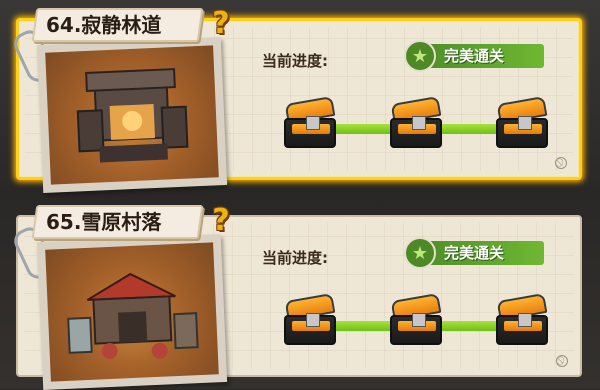 This screenshot has height=390, width=600. I want to click on level-title: 65.雪原村落, so click(104, 222).